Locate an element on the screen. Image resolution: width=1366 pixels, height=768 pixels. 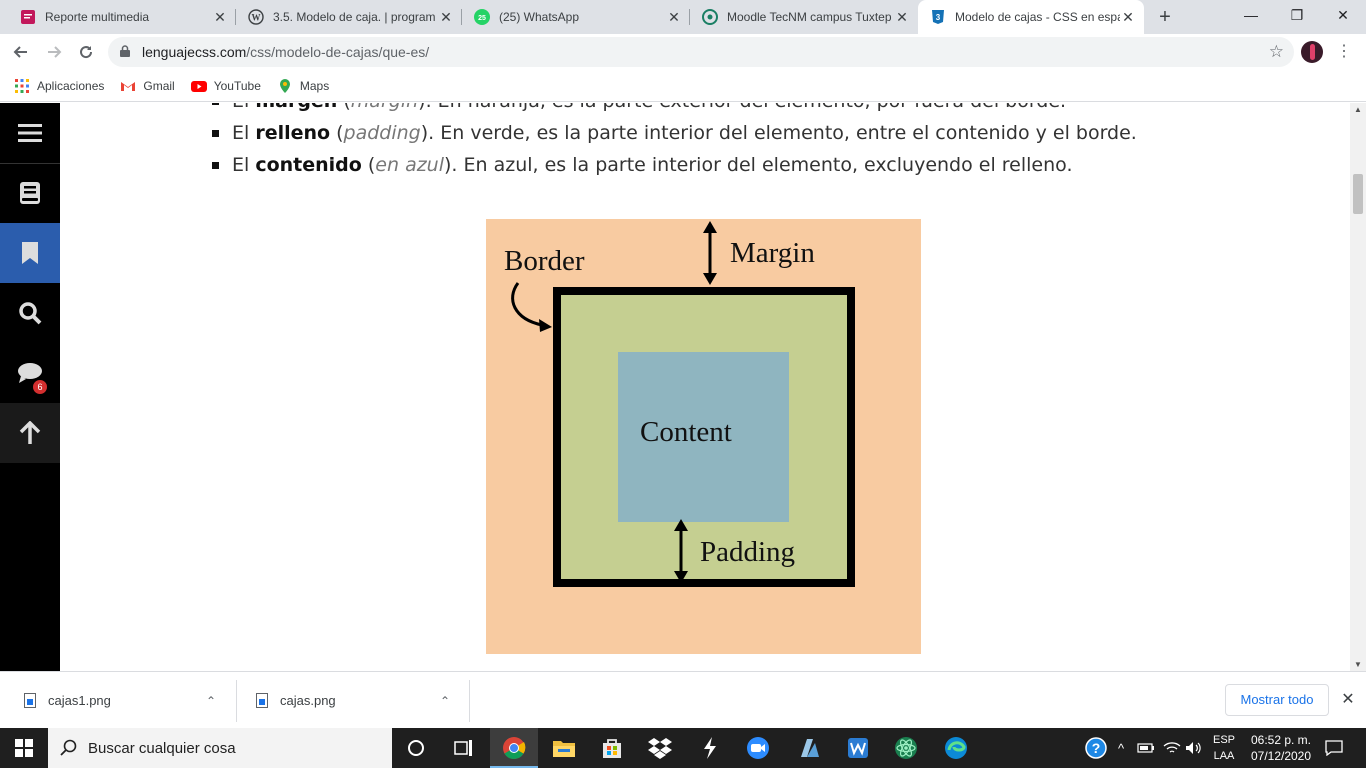
sidebar-item-menu is located at coordinates (30, 133).